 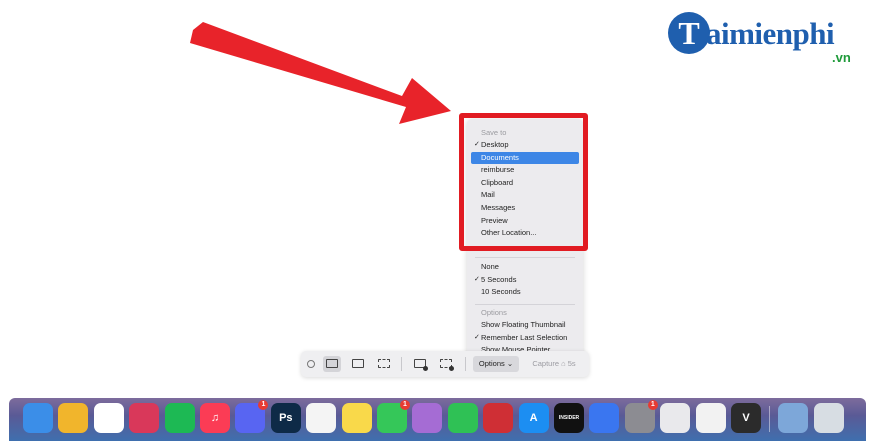 I want to click on options-button: Options ⌄, so click(x=496, y=364).